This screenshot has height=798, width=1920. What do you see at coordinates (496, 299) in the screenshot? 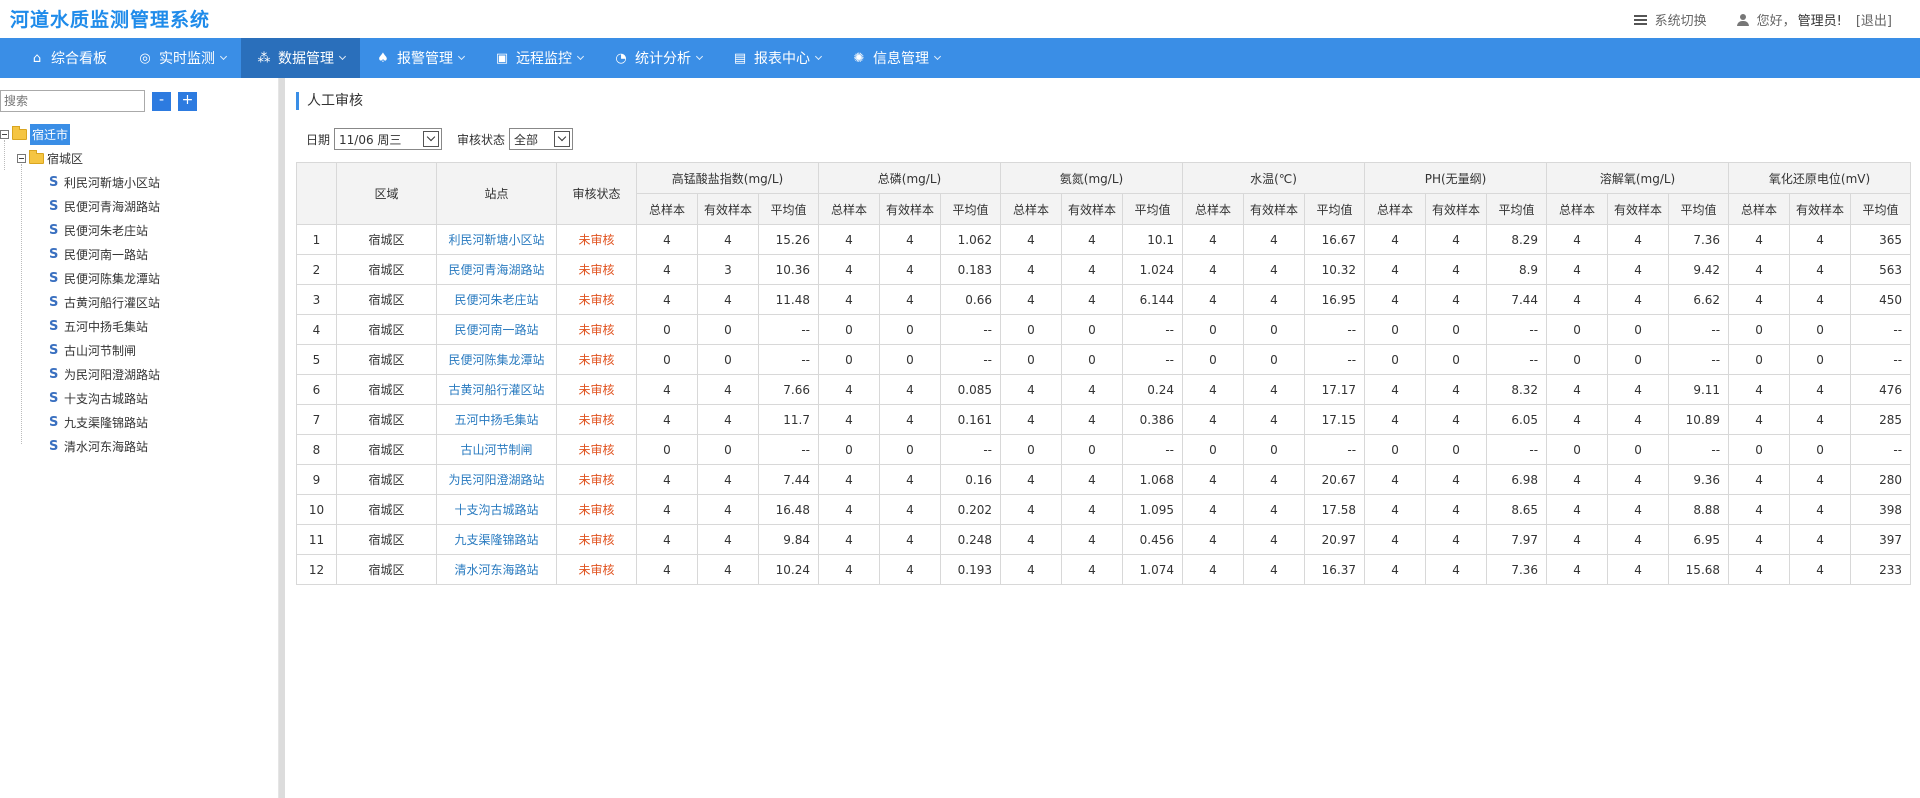
I see `station-link: 民便河朱老庄站` at bounding box center [496, 299].